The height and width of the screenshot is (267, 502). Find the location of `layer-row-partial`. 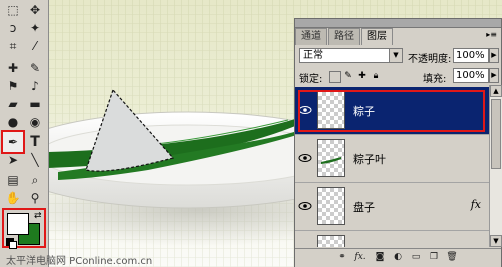

layer-row-partial is located at coordinates (392, 239).